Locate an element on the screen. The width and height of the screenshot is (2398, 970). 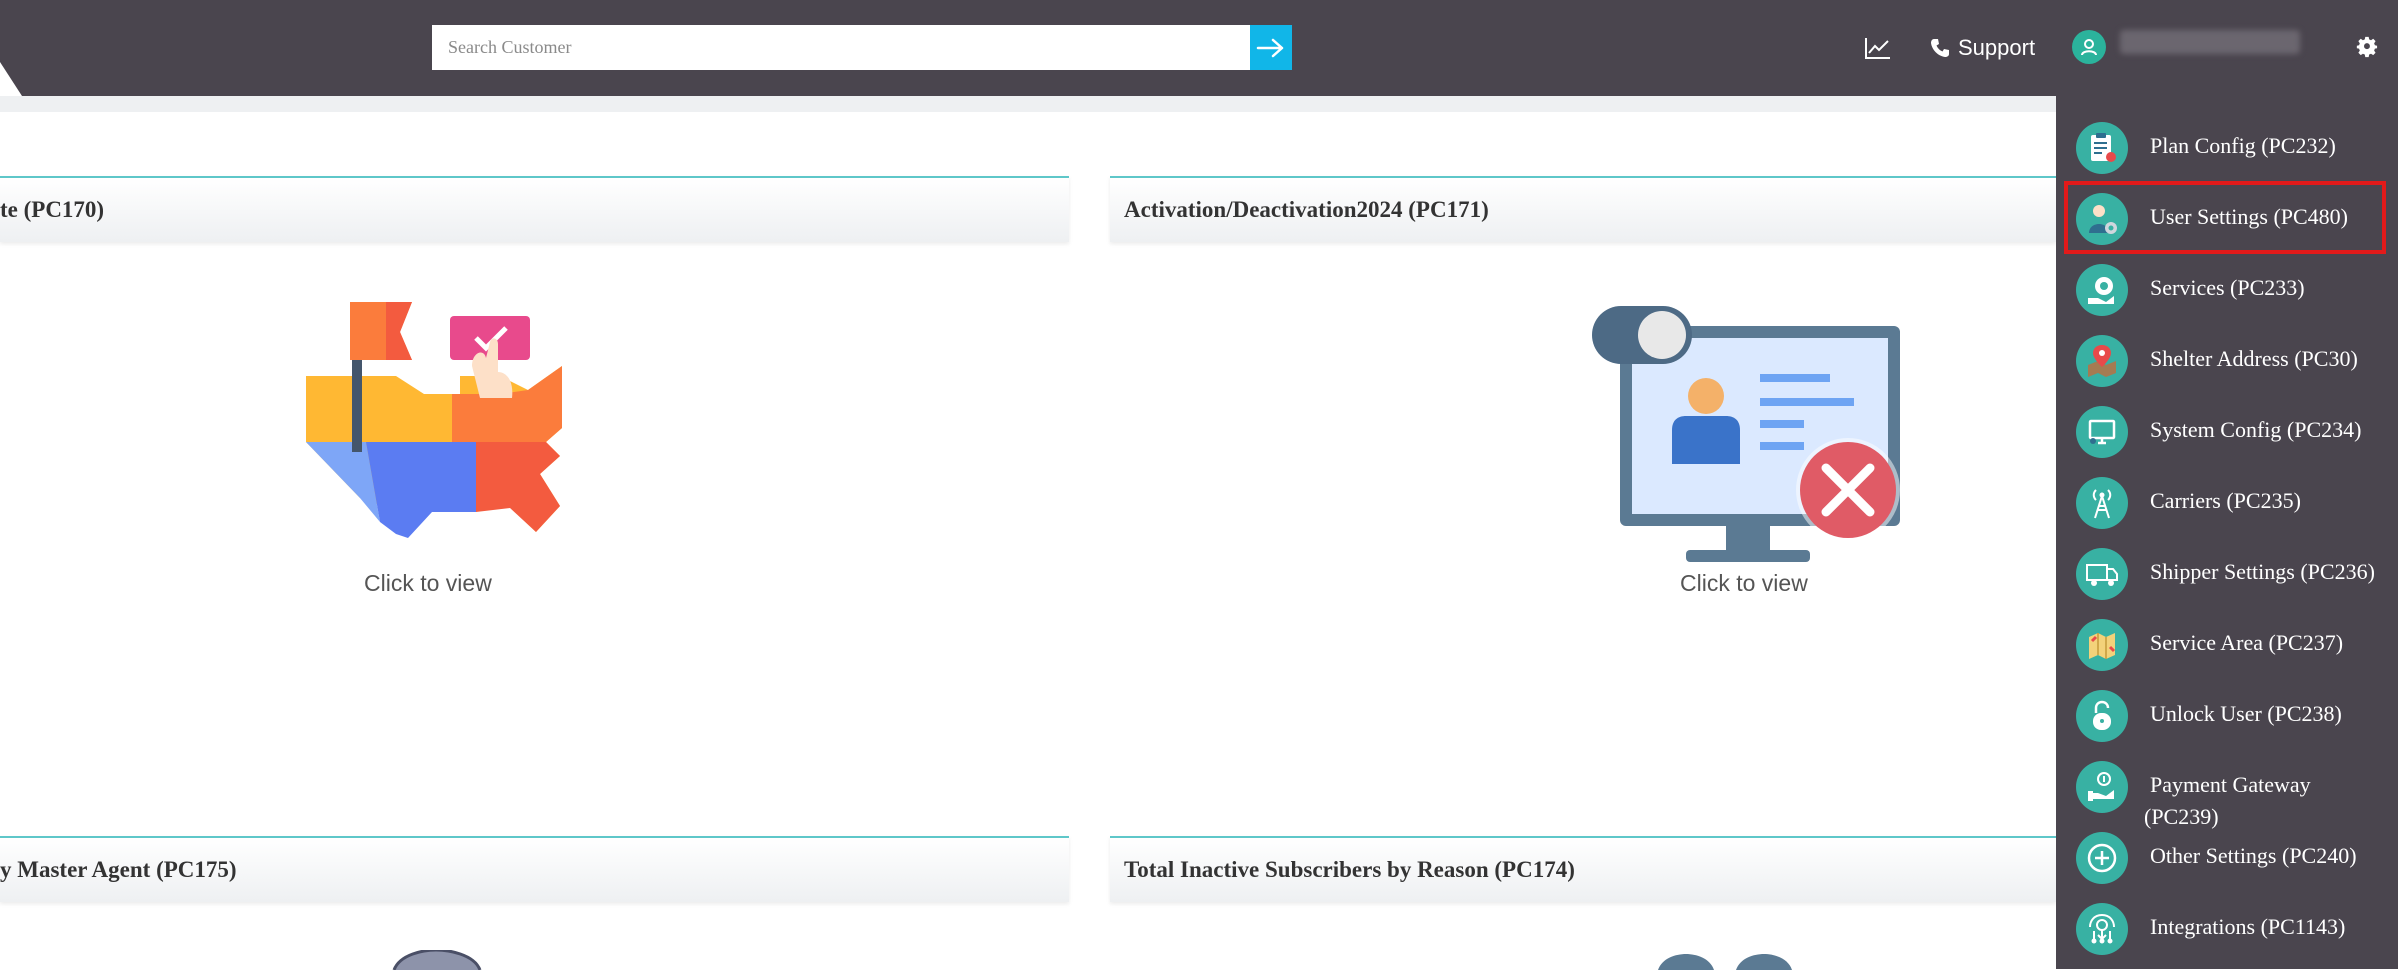
antenna-tower-icon is located at coordinates (2102, 503).